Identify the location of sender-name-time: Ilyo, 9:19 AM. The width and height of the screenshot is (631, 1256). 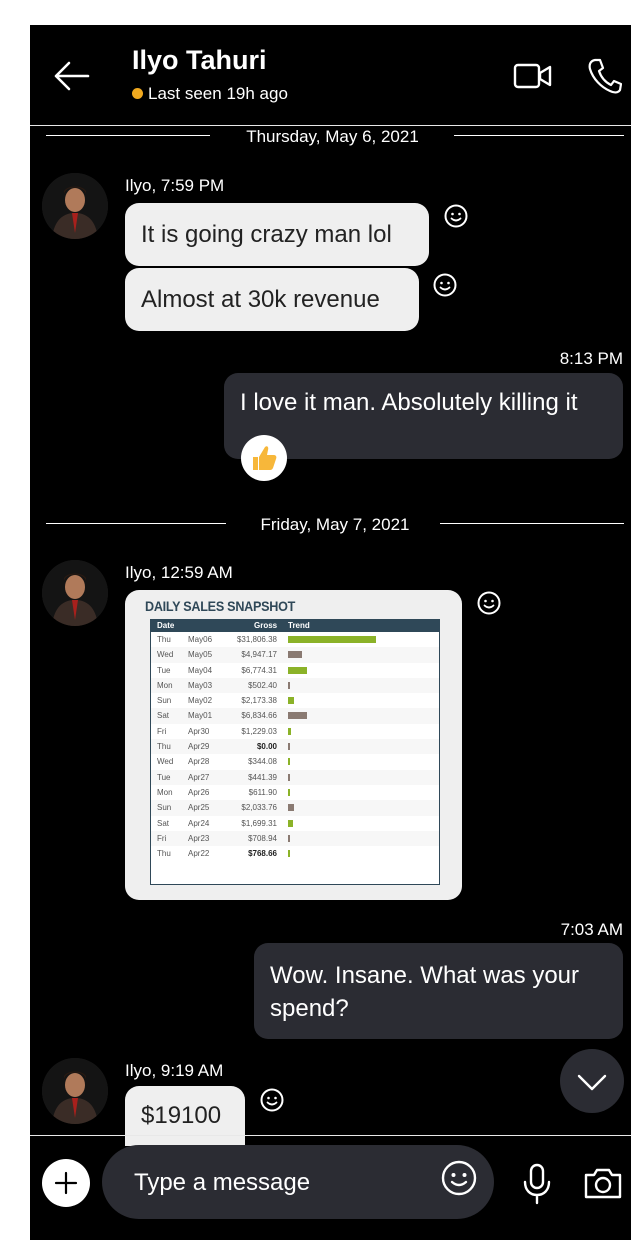
(174, 1070).